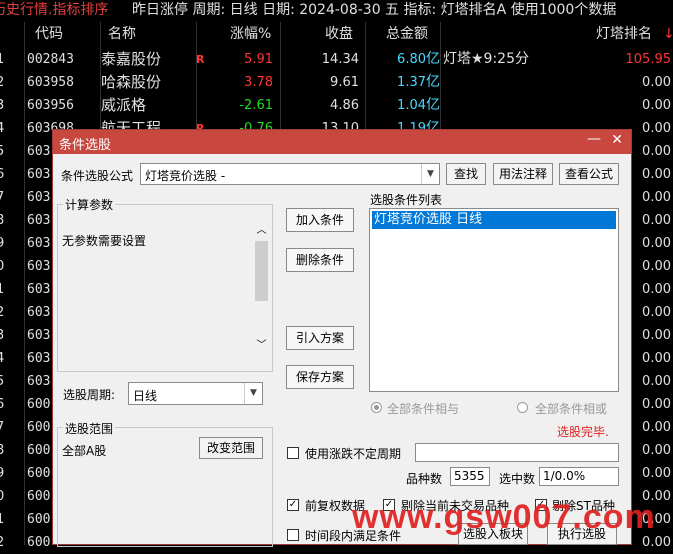  What do you see at coordinates (261, 228) in the screenshot?
I see `scroll-up-icon: ︿` at bounding box center [261, 228].